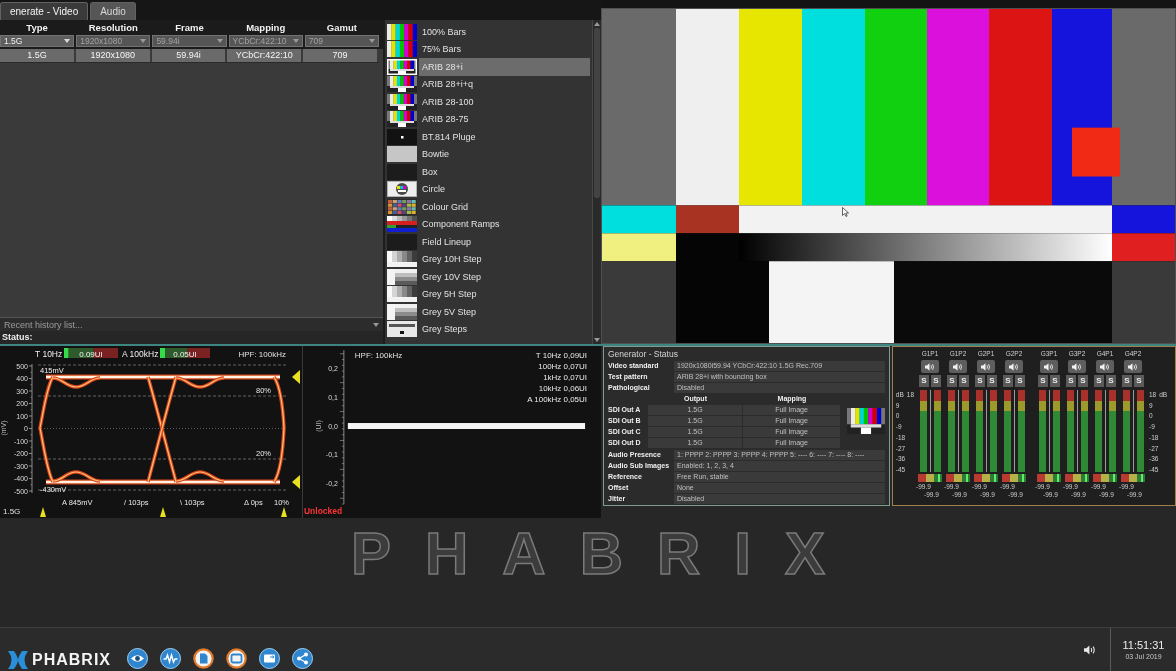 The height and width of the screenshot is (671, 1176). I want to click on pattern-item: Component Ramps, so click(487, 224).